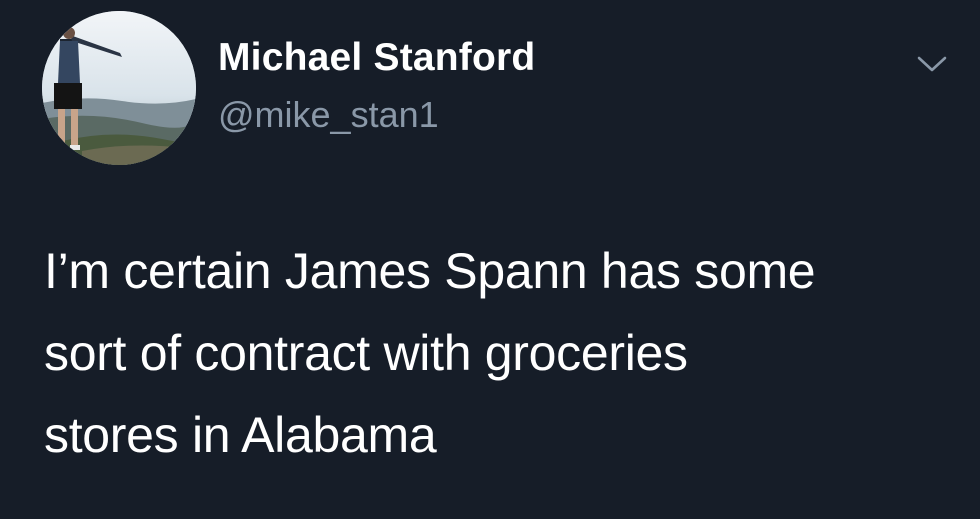 This screenshot has width=980, height=519. I want to click on display-name: Michael Stanford, so click(376, 58).